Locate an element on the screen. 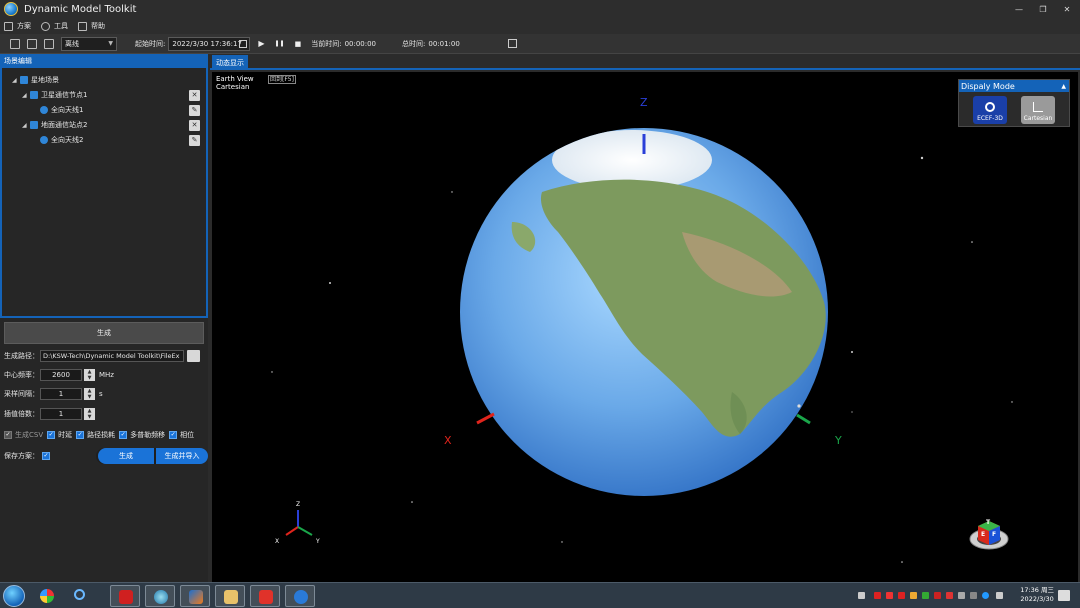  tree-item-ground-station: ◢ 地面通信站点2 ✕ is located at coordinates (112, 125).